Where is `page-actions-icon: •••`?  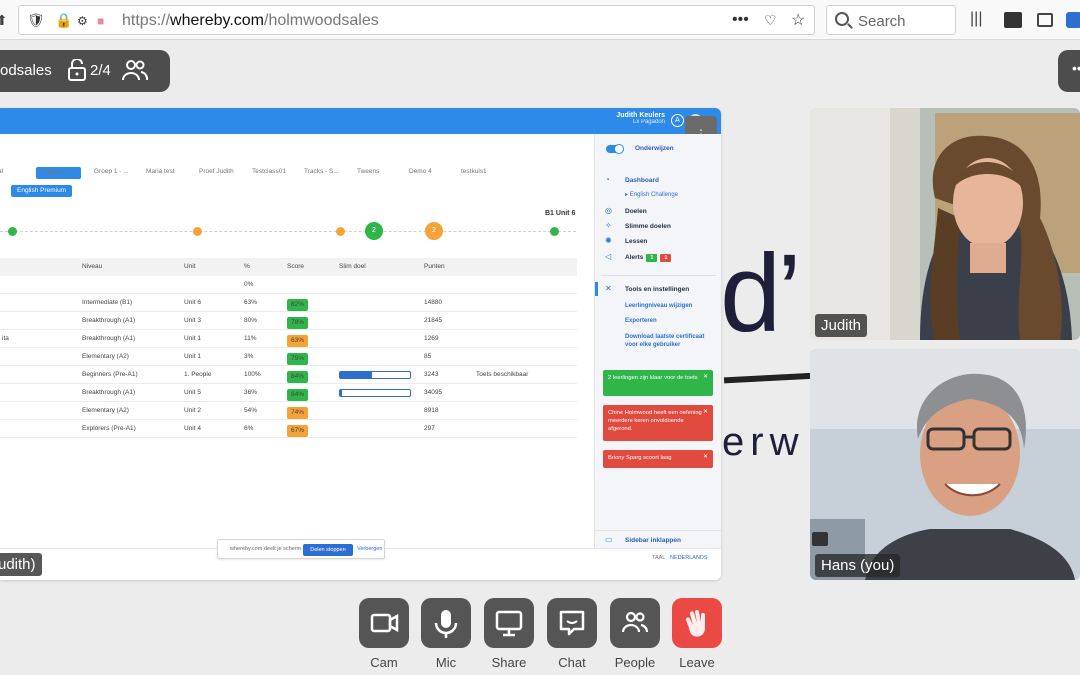
page-actions-icon: ••• is located at coordinates (740, 20).